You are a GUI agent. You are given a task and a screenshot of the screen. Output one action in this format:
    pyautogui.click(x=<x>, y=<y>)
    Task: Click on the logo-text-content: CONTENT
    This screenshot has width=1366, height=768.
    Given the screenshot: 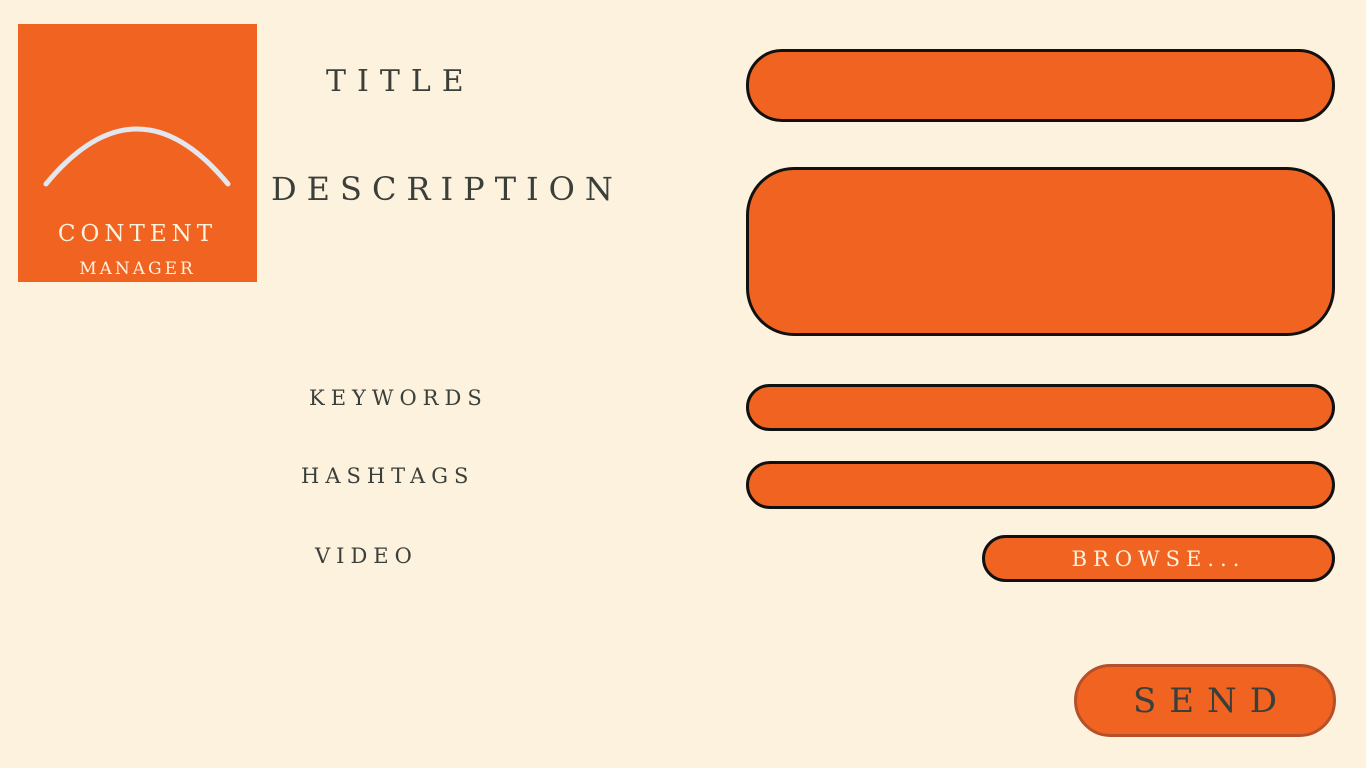 What is the action you would take?
    pyautogui.click(x=137, y=234)
    